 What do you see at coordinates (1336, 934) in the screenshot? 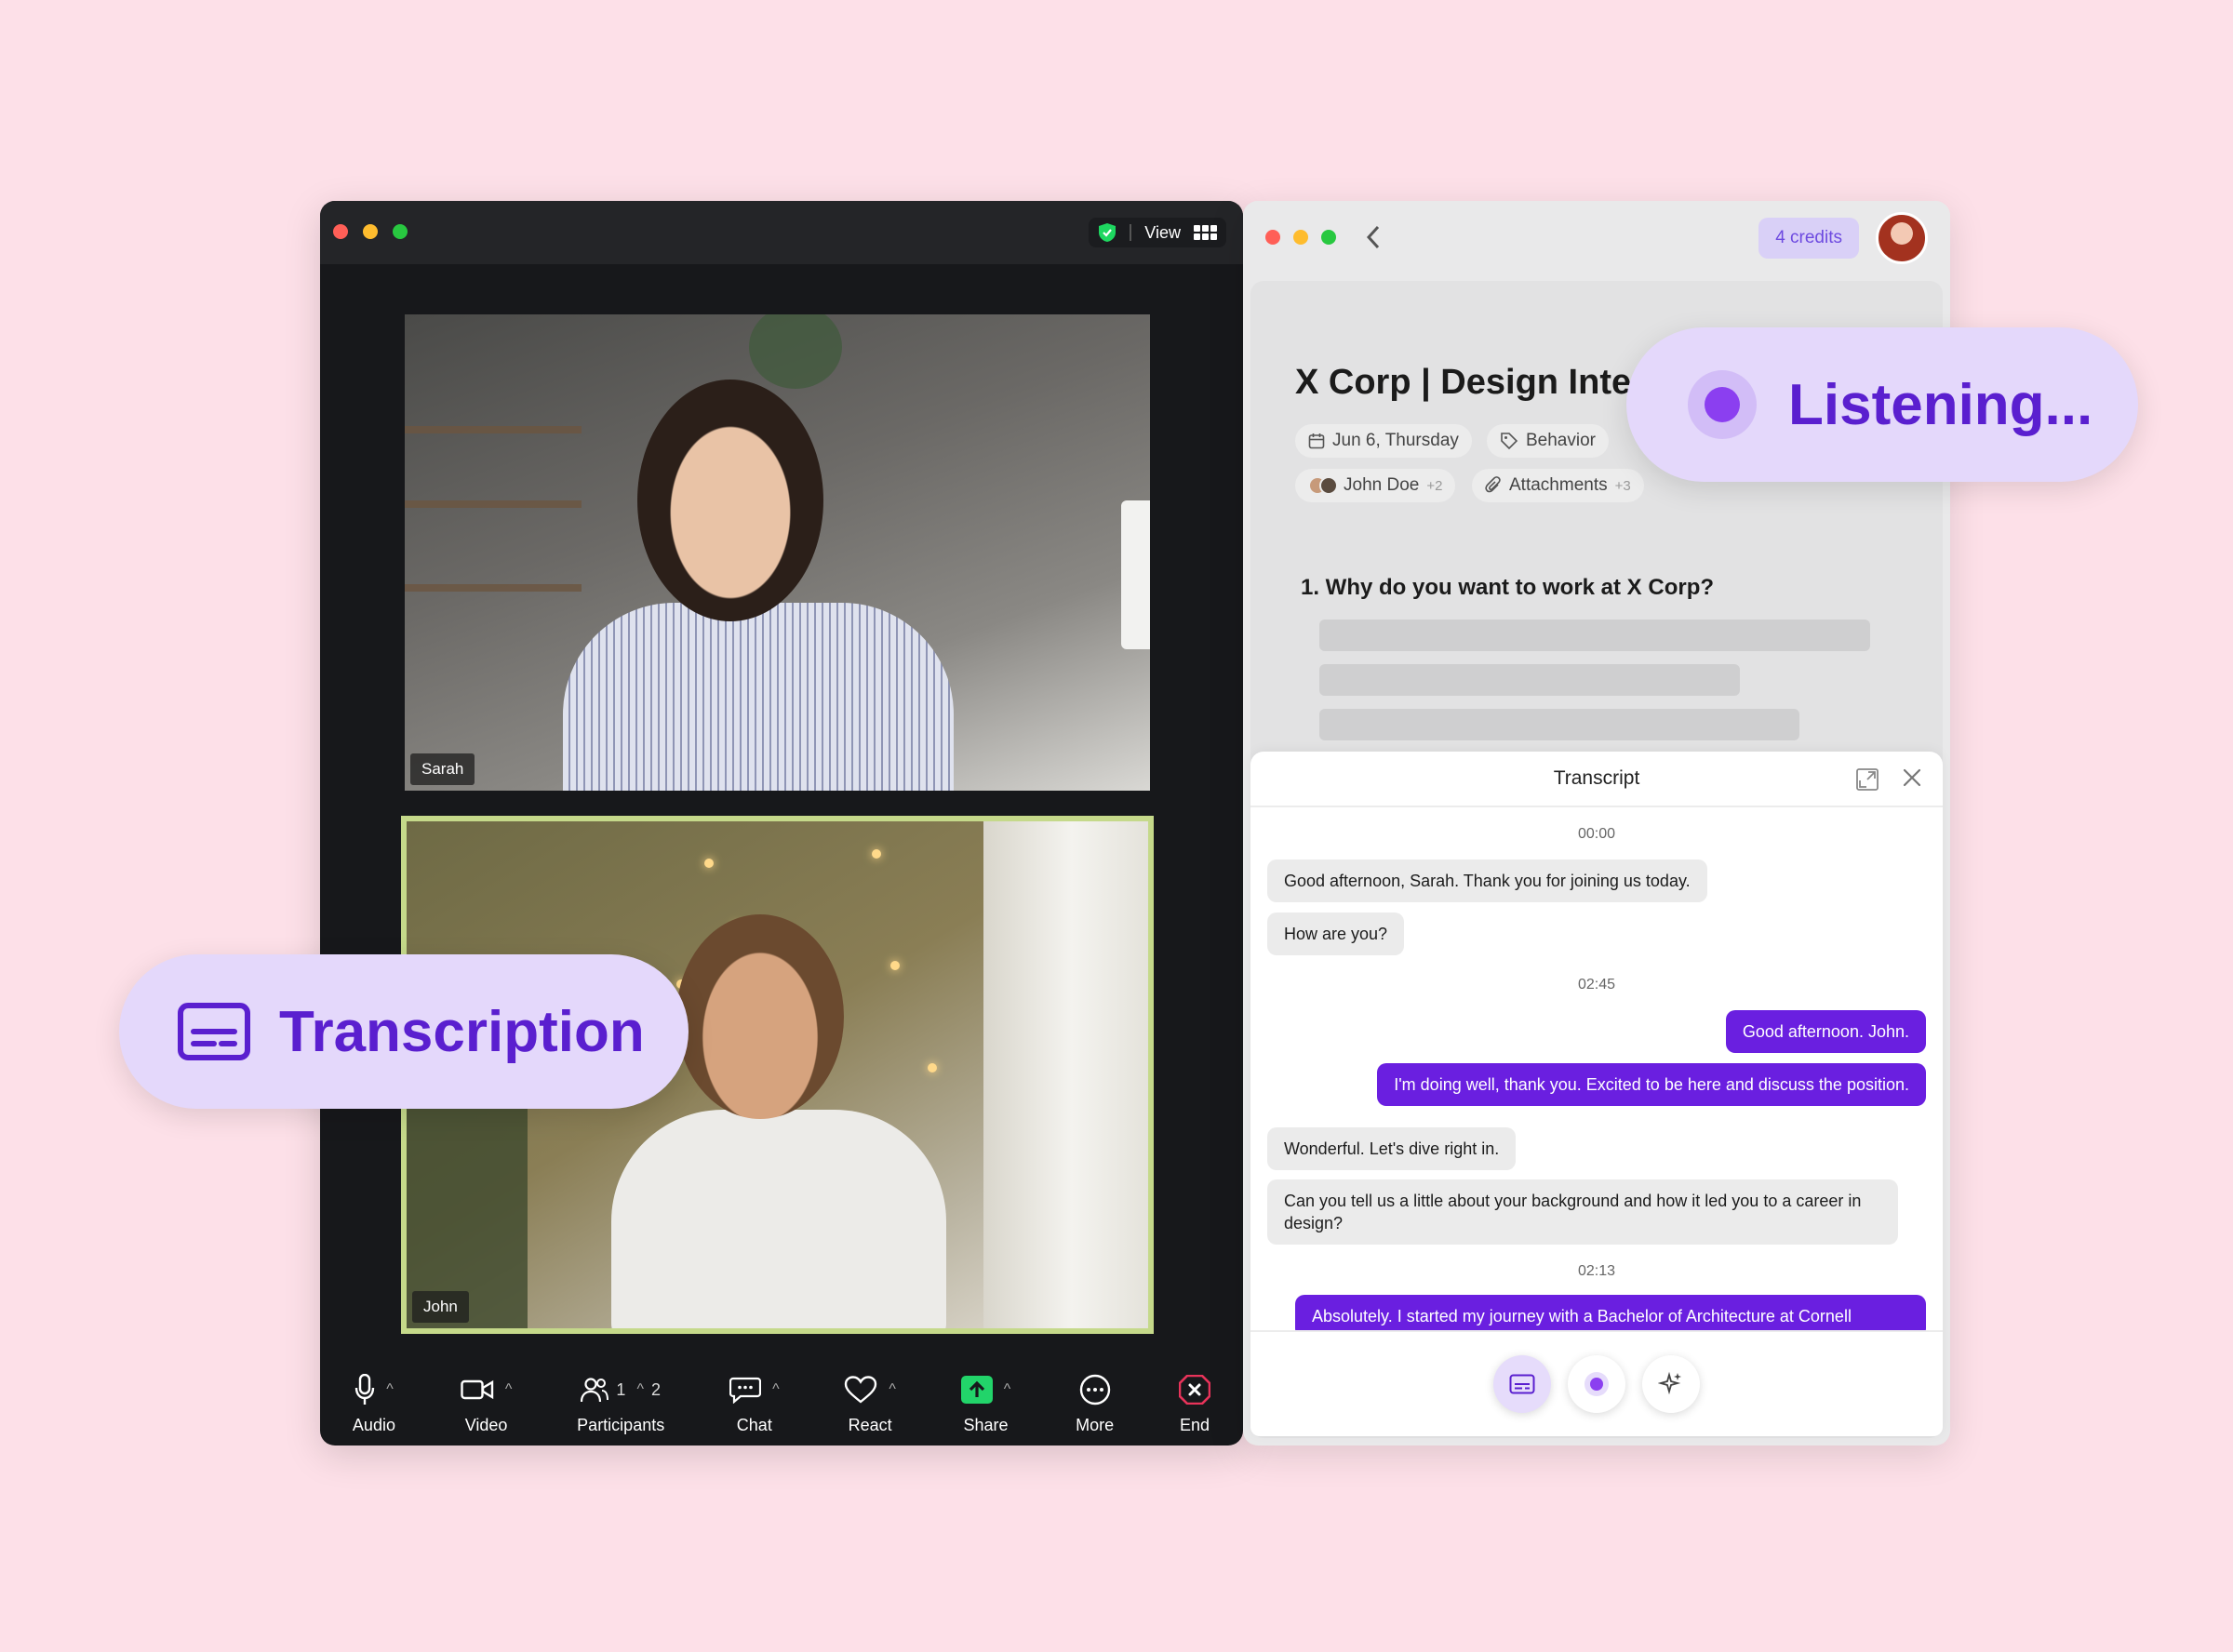
I see `message-bubble-interviewer: How are you?` at bounding box center [1336, 934].